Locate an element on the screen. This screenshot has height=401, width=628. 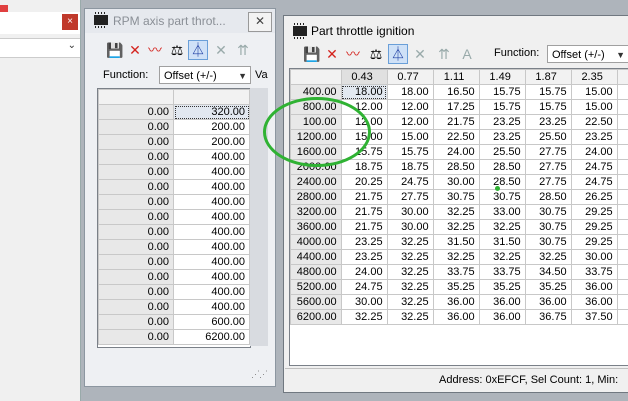
column-header: 1.49 is located at coordinates (502, 77).